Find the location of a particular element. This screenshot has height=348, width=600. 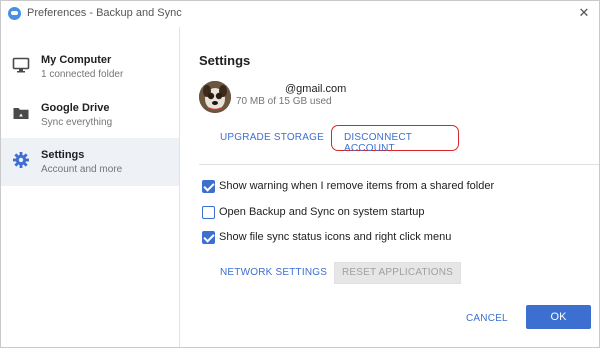

network-settings-button: NETWORK SETTINGS is located at coordinates (273, 272).